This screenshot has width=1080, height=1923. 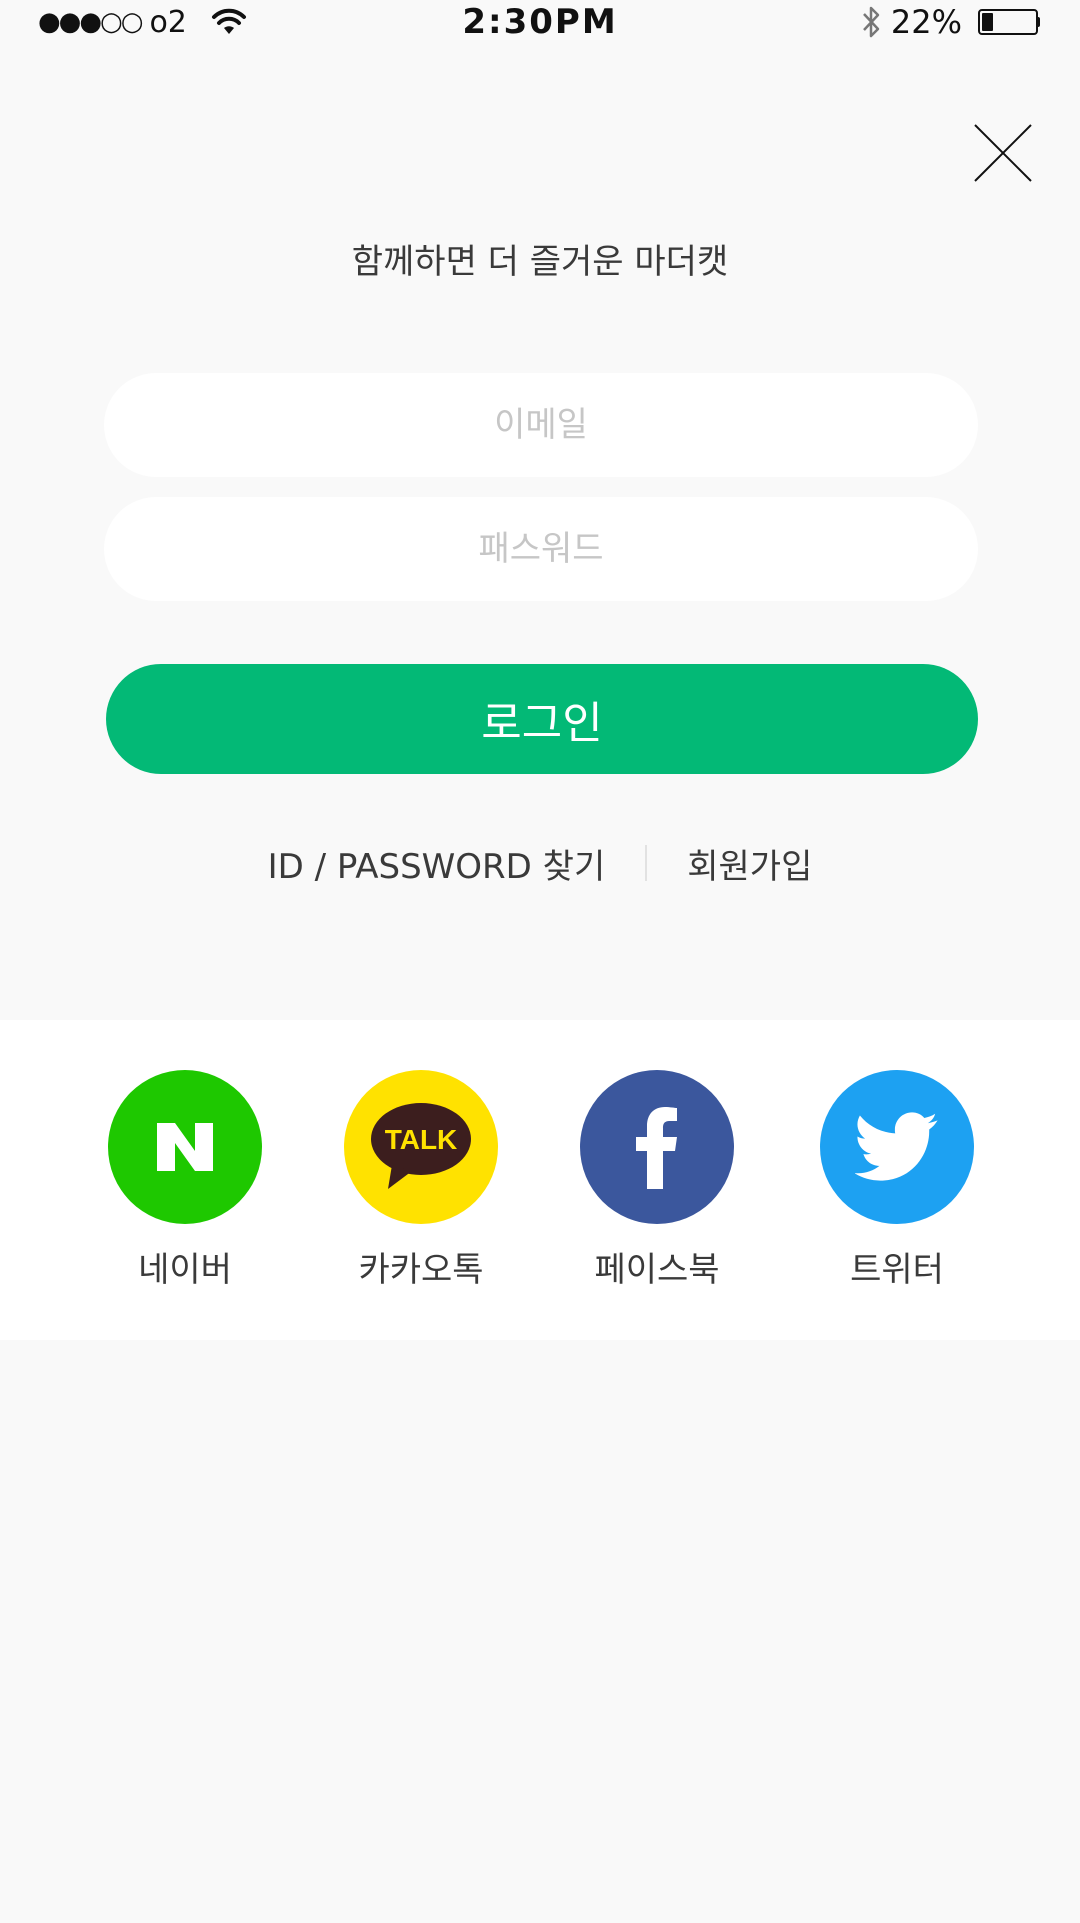 I want to click on kakaotalk-glyph: TALK, so click(x=421, y=1139).